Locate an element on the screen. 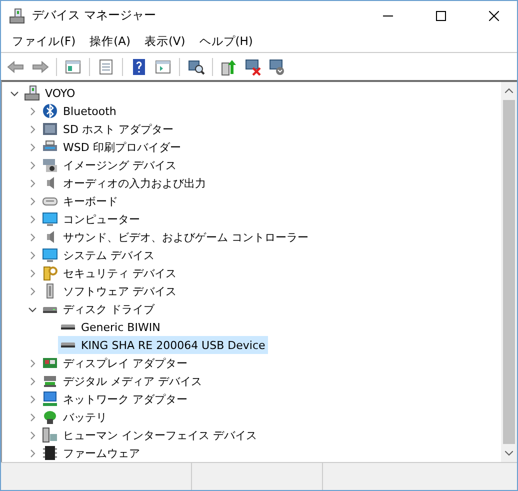 The width and height of the screenshot is (518, 491). tree-item: ヒューマン インターフェイス デバイス is located at coordinates (150, 435).